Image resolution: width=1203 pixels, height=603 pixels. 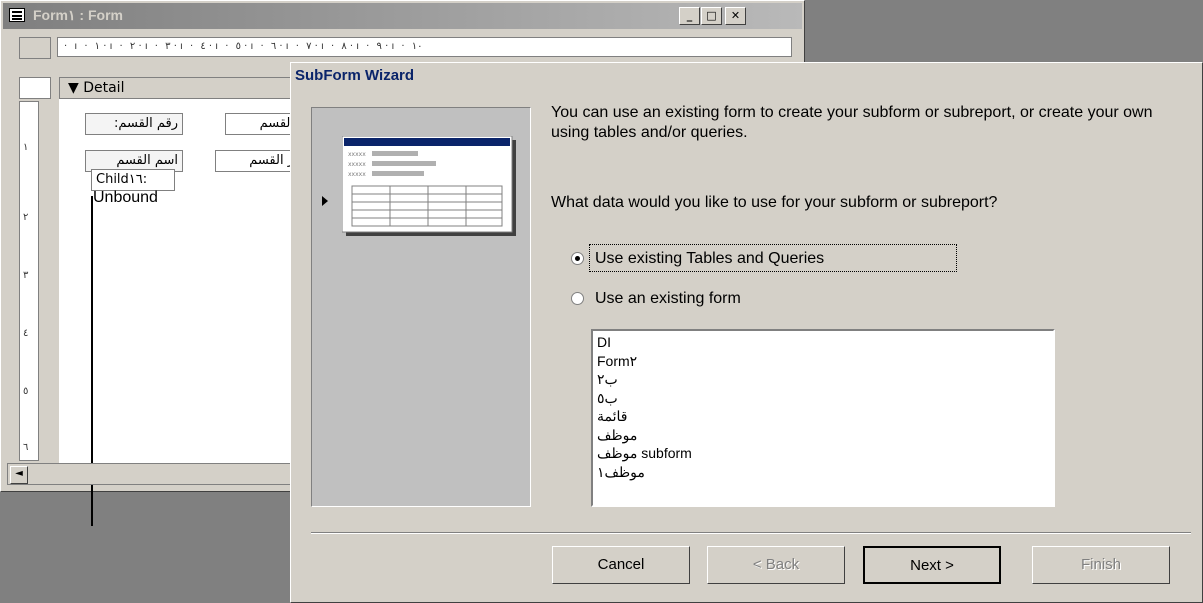 What do you see at coordinates (668, 299) in the screenshot?
I see `use-form-label: Use an existing form` at bounding box center [668, 299].